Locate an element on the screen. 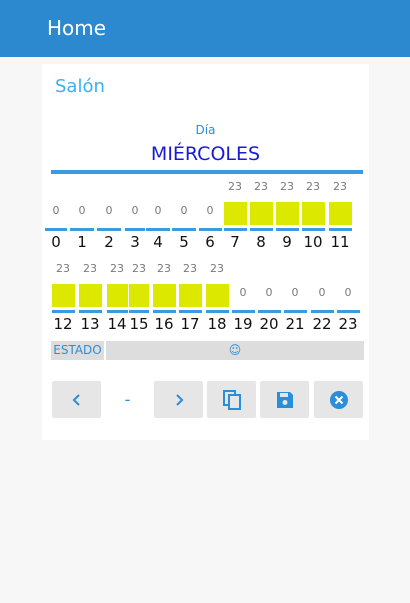 This screenshot has height=603, width=410. hour-label: 14 is located at coordinates (117, 324).